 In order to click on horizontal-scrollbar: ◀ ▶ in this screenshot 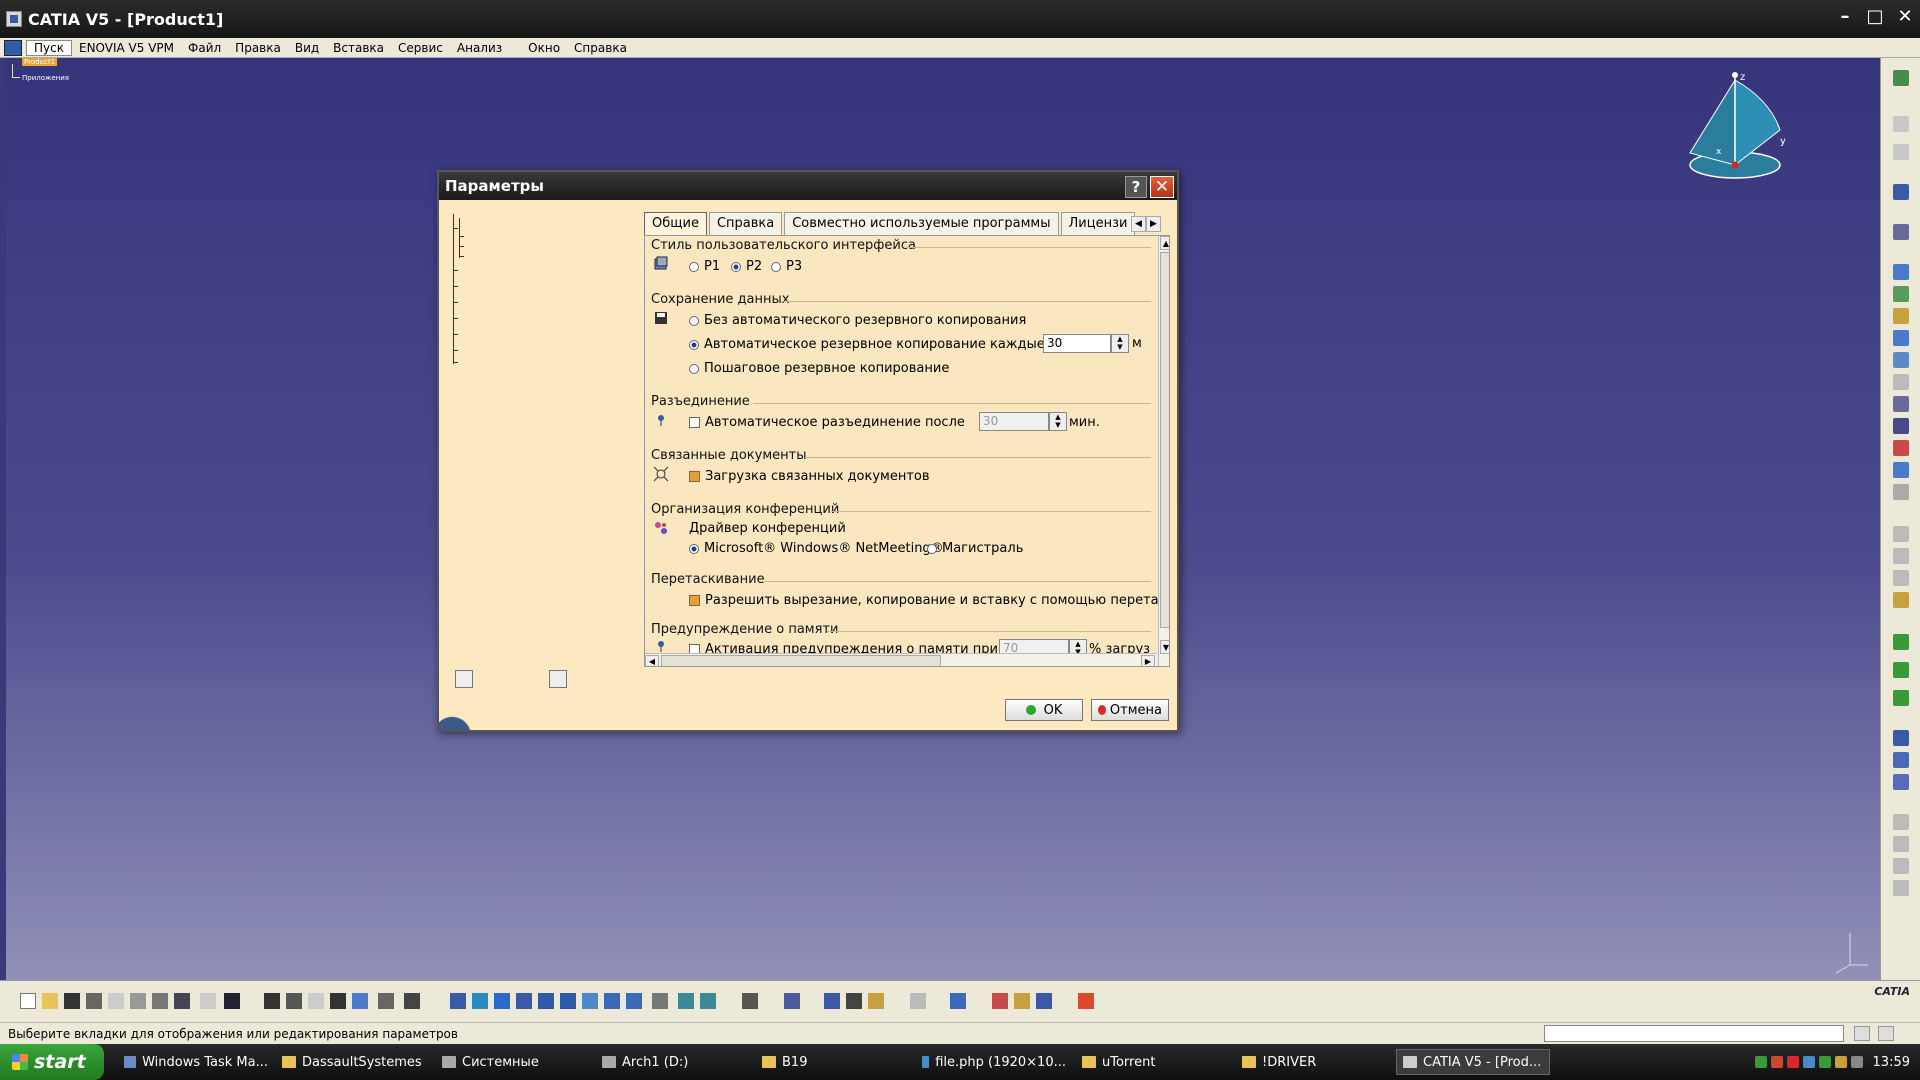, I will do `click(901, 659)`.